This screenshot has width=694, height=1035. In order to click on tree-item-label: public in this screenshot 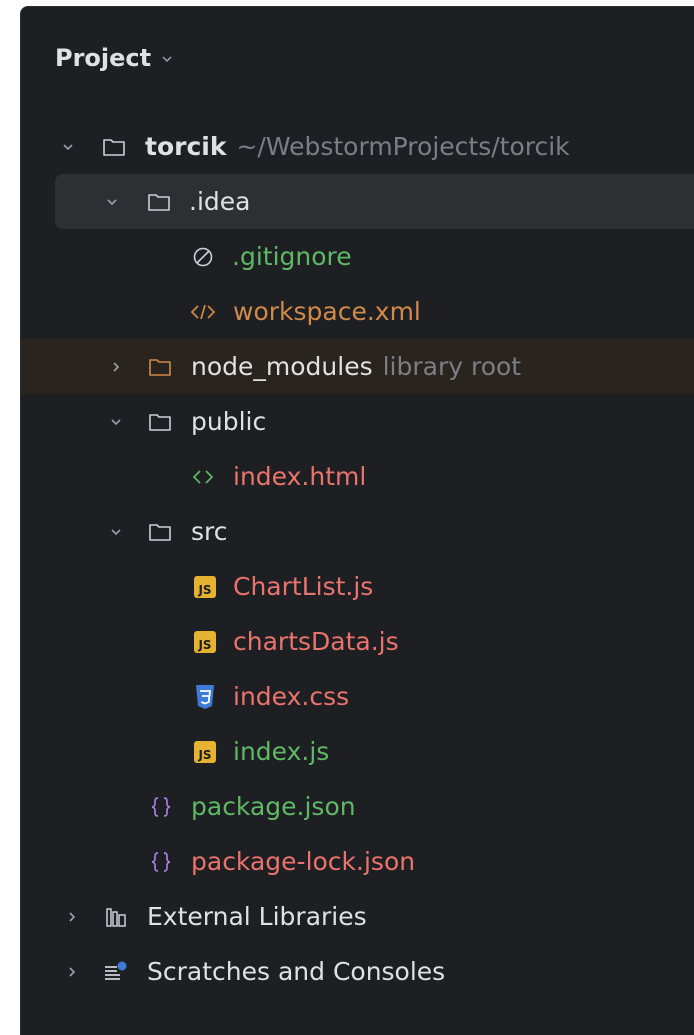, I will do `click(229, 421)`.